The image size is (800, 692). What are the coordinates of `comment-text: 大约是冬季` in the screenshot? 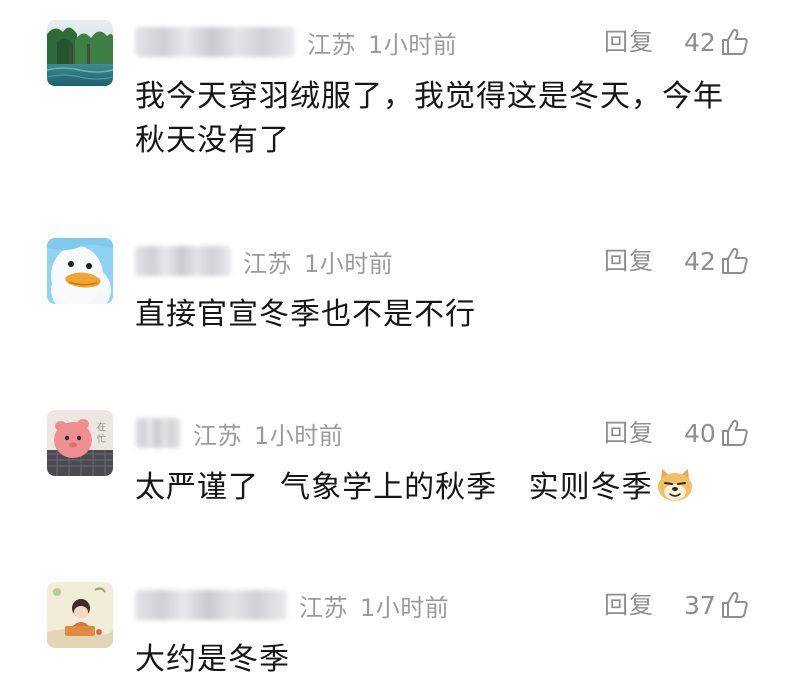 It's located at (445, 660).